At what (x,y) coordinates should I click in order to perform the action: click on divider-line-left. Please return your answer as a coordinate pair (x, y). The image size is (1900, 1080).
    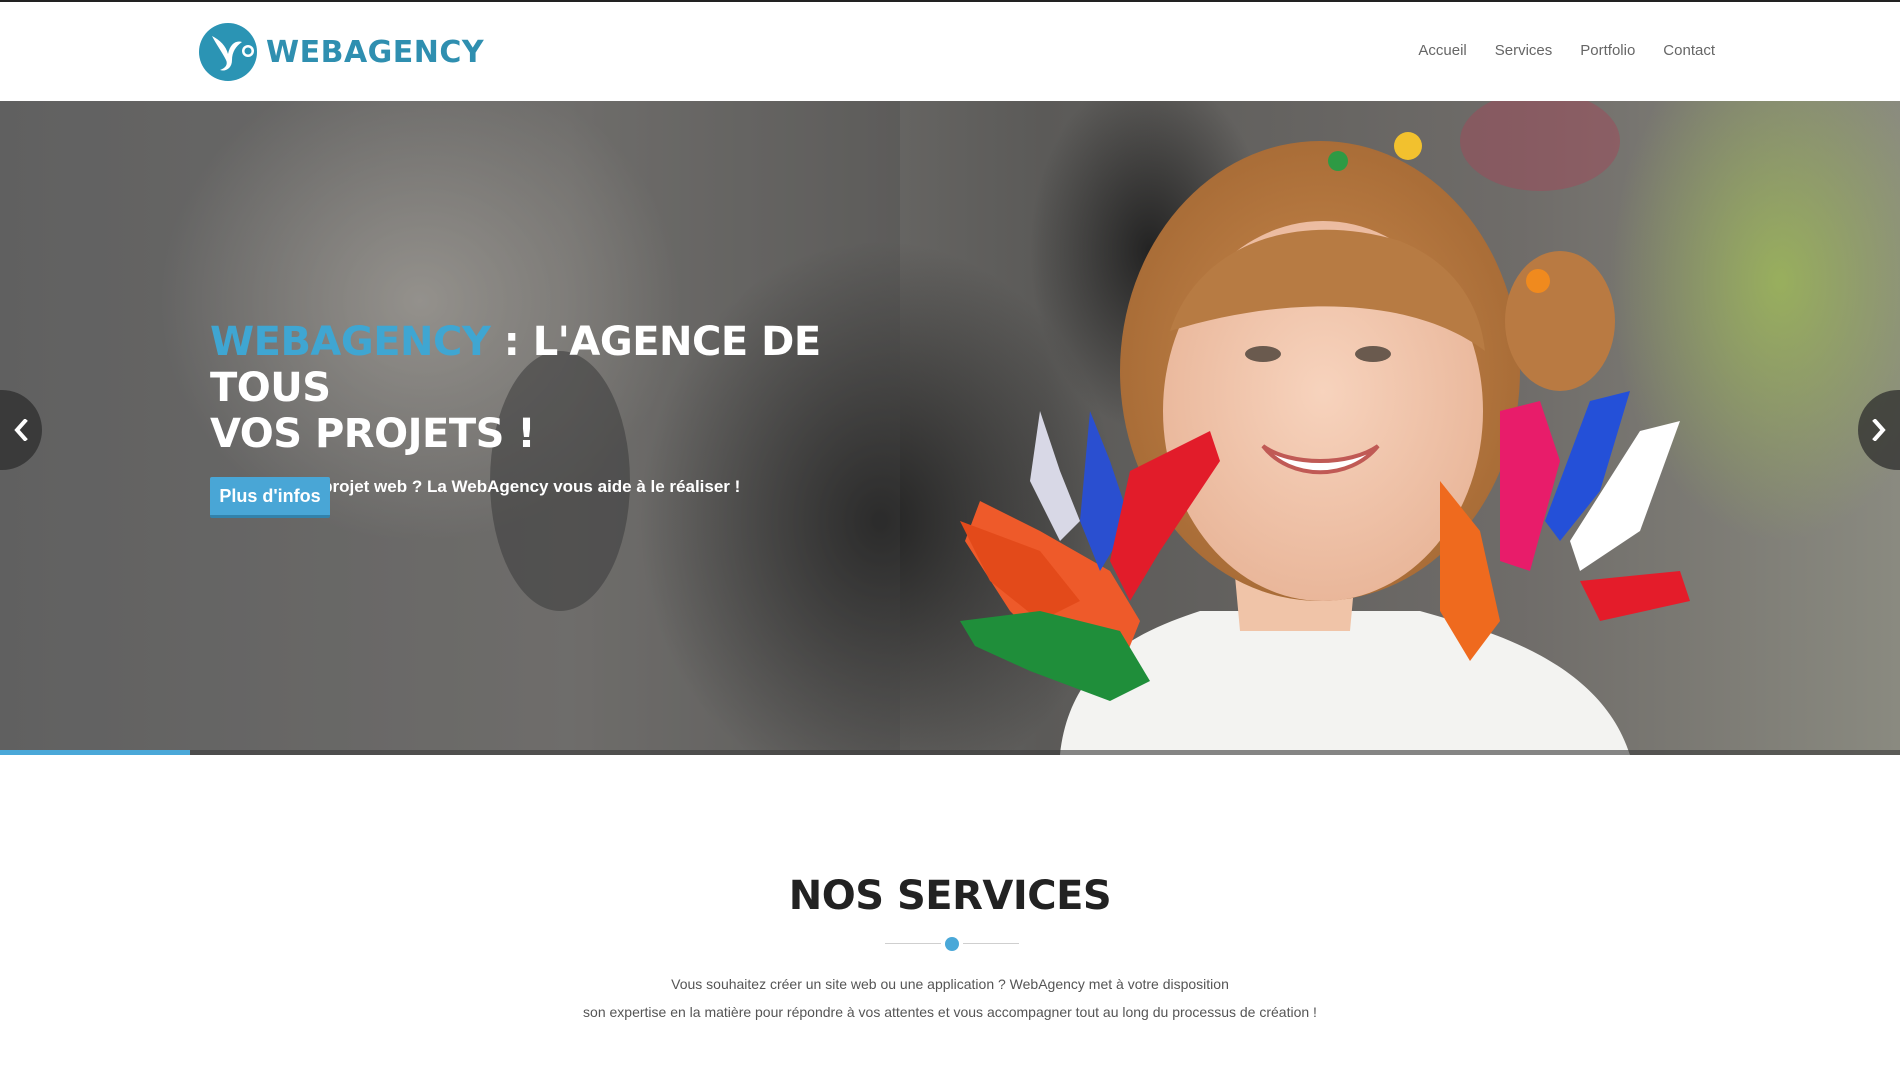
    Looking at the image, I should click on (913, 943).